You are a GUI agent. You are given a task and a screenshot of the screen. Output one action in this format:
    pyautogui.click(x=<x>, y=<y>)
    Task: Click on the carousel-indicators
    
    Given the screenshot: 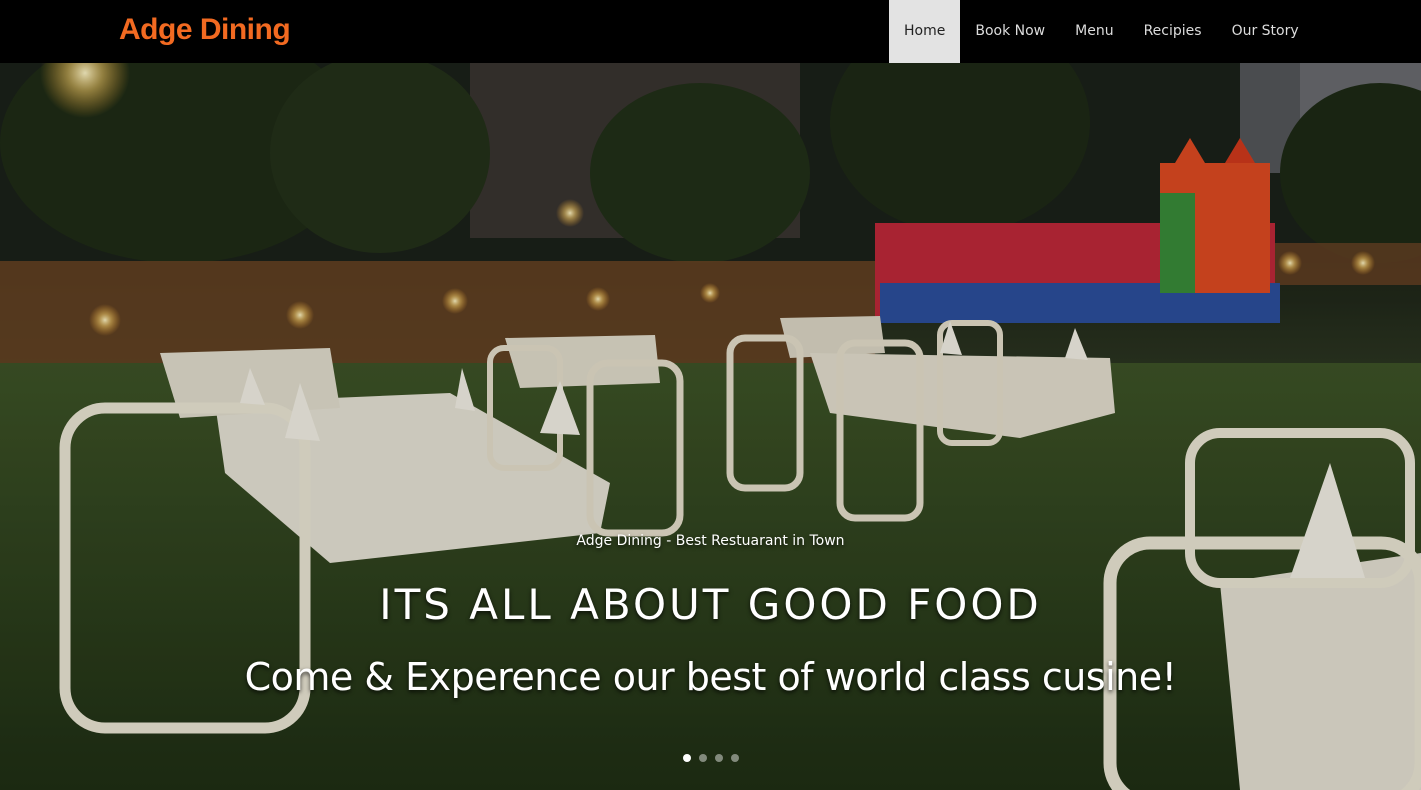 What is the action you would take?
    pyautogui.click(x=710, y=758)
    